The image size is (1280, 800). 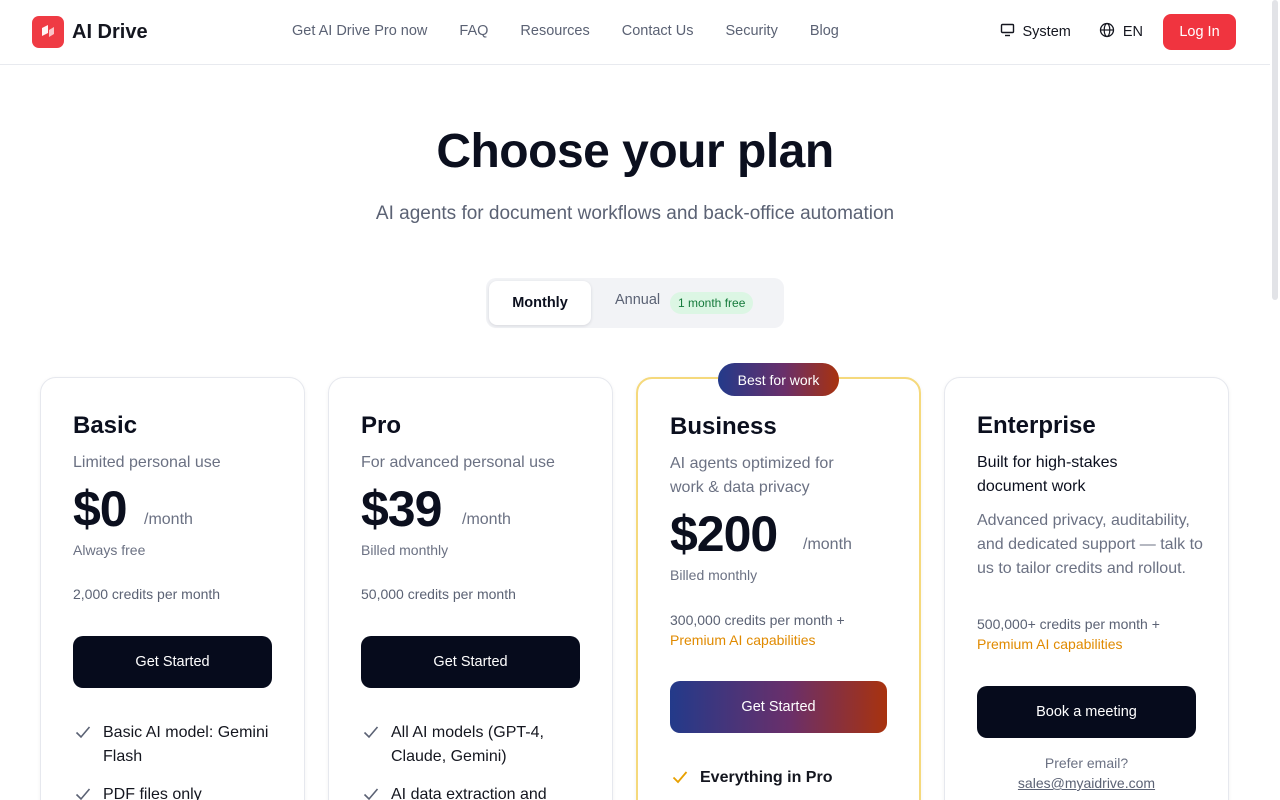 I want to click on feature-text: AI data extraction and, so click(x=469, y=793).